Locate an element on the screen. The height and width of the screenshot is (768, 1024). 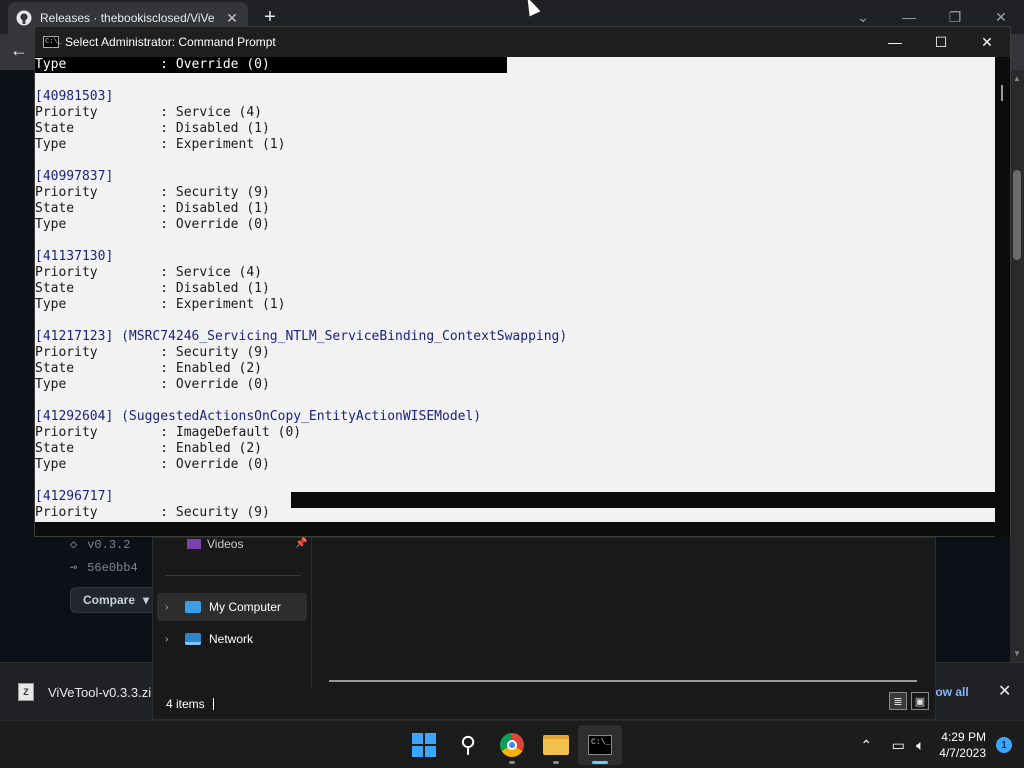
download-file-name: ViVeTool-v0.3.3.zip is located at coordinates (103, 692).